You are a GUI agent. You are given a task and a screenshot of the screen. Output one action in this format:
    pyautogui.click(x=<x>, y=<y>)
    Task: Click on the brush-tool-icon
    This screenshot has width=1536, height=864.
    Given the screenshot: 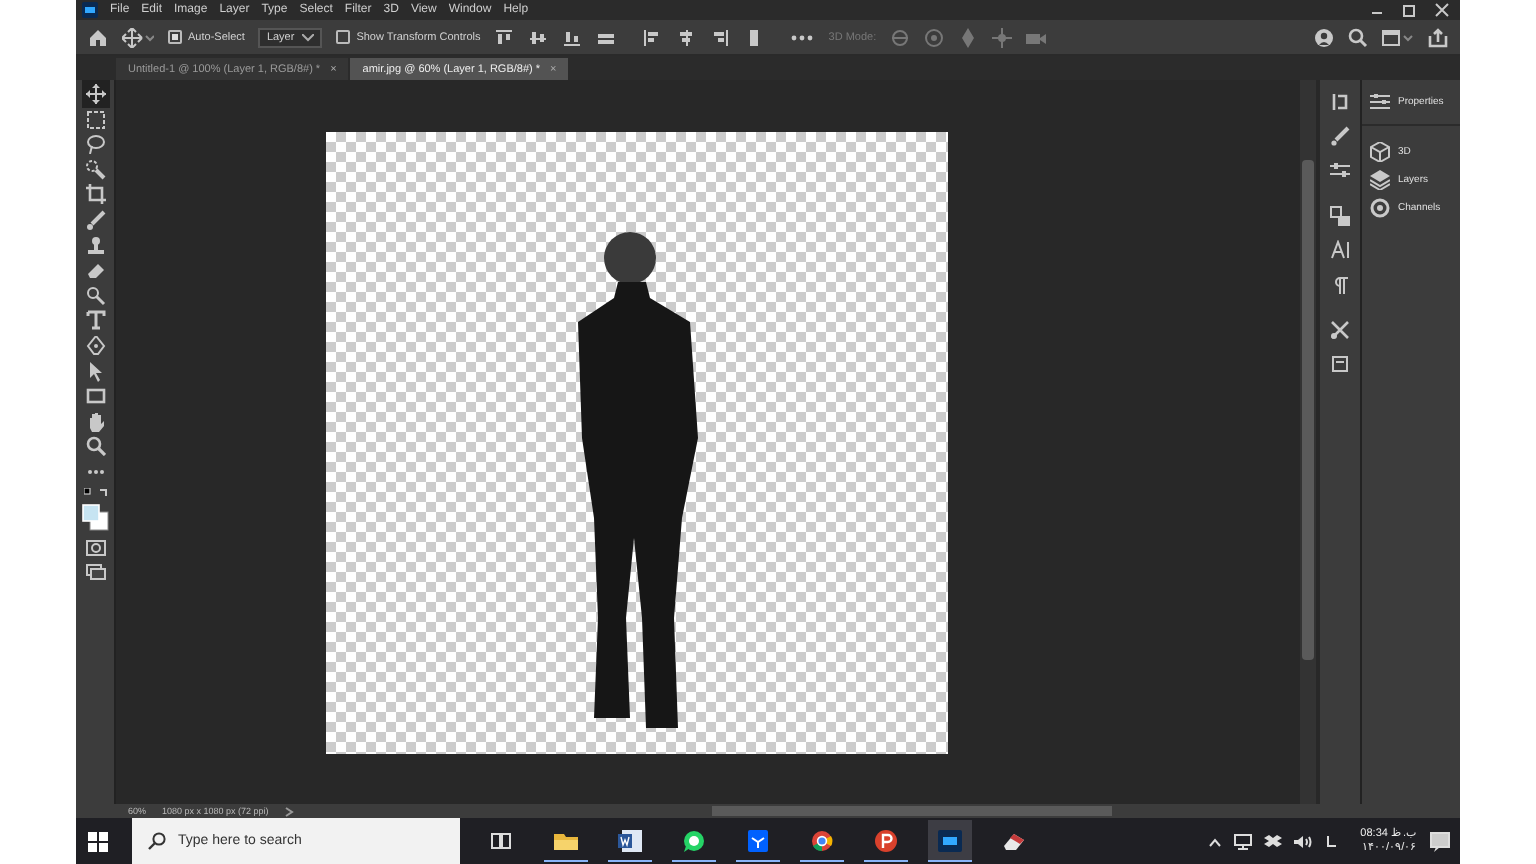 What is the action you would take?
    pyautogui.click(x=95, y=219)
    